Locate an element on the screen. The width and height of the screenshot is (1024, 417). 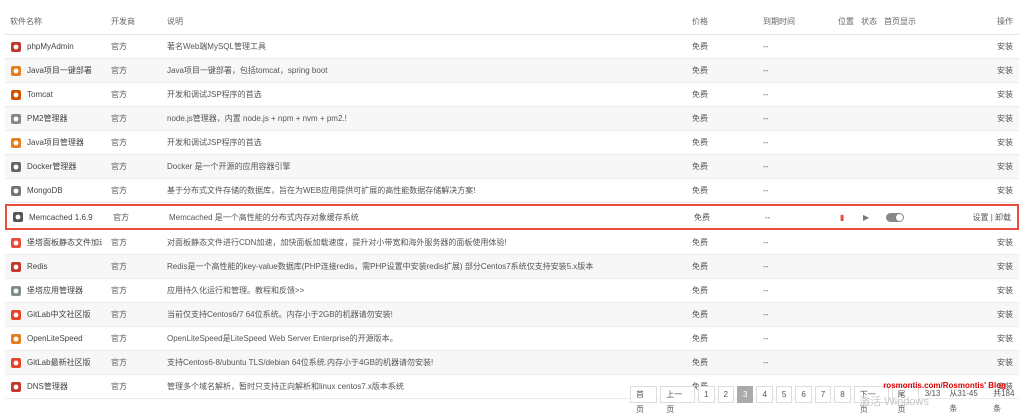
first-page-button: 首页 is located at coordinates (644, 400).